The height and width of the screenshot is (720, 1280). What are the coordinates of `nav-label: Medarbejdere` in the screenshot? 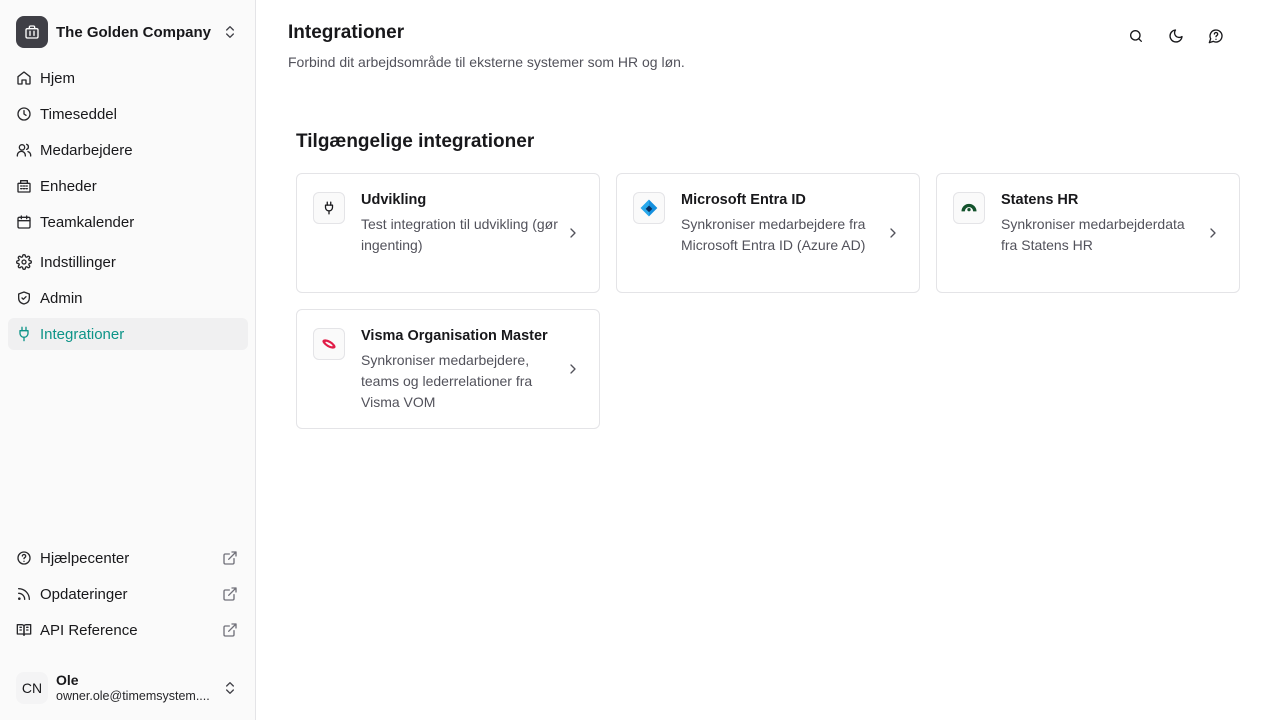 It's located at (86, 150).